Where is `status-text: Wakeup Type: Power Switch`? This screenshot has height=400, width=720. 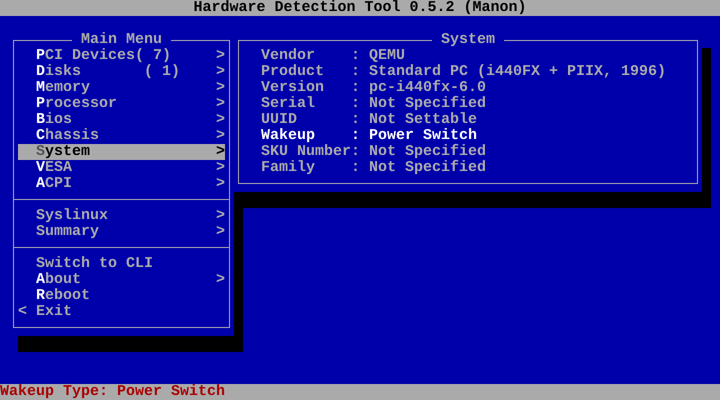
status-text: Wakeup Type: Power Switch is located at coordinates (113, 391).